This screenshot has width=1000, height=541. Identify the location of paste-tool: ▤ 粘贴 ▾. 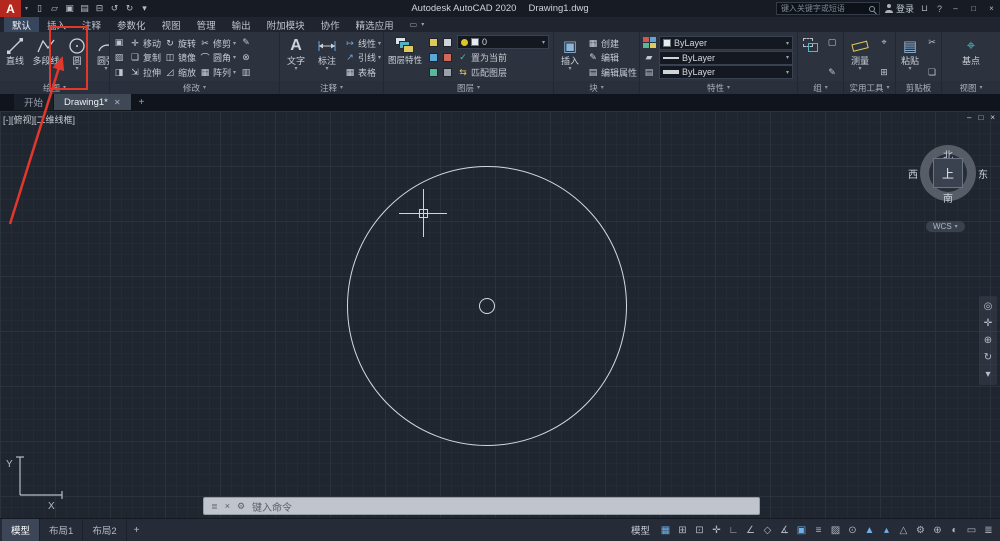
(910, 53).